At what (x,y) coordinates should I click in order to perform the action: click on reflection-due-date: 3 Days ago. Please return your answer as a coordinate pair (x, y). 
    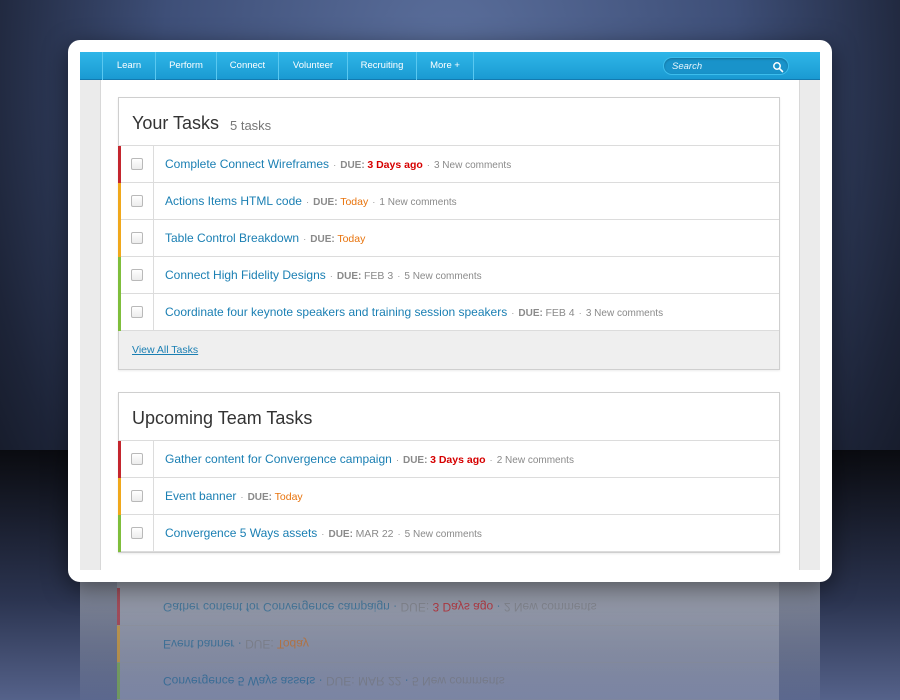
    Looking at the image, I should click on (463, 607).